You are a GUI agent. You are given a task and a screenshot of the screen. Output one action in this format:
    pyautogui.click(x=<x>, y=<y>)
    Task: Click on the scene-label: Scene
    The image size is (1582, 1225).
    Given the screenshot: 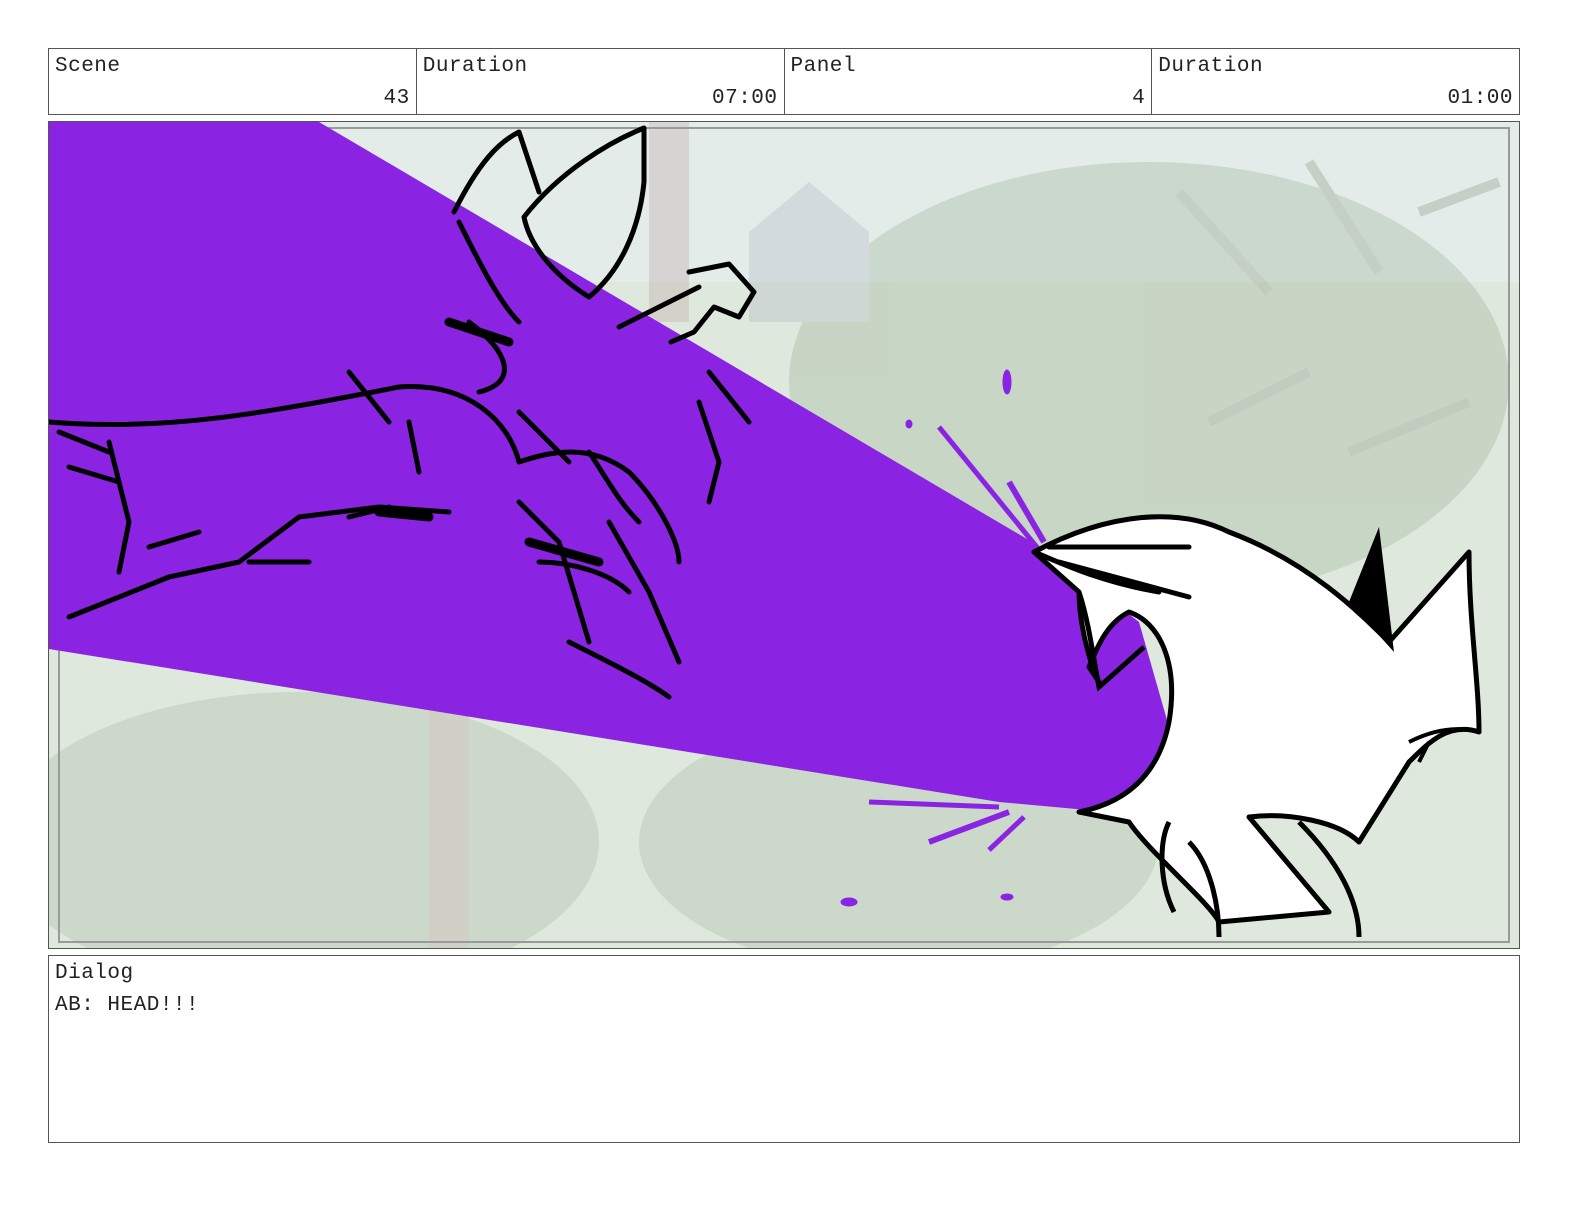 What is the action you would take?
    pyautogui.click(x=88, y=66)
    